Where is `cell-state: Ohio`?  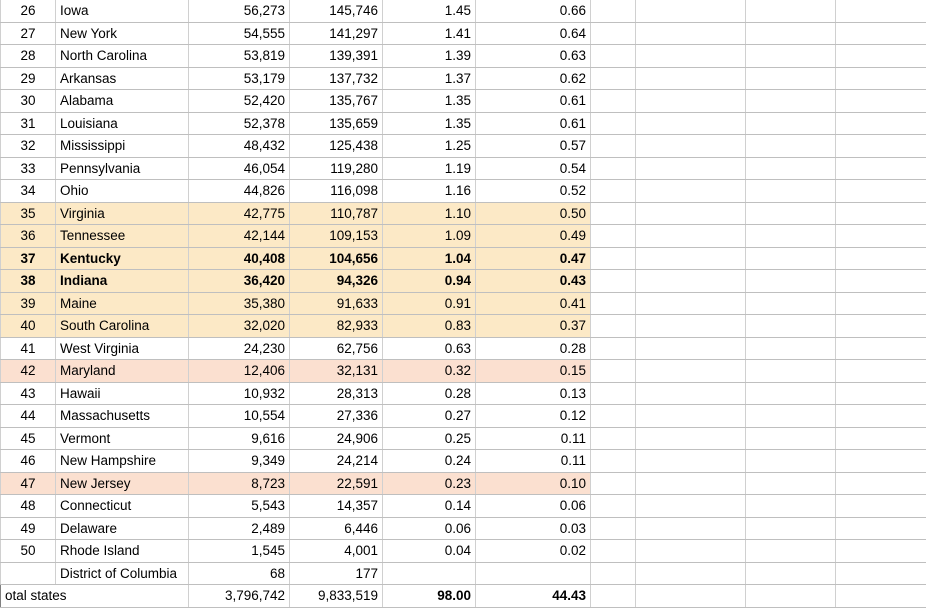 cell-state: Ohio is located at coordinates (122, 191).